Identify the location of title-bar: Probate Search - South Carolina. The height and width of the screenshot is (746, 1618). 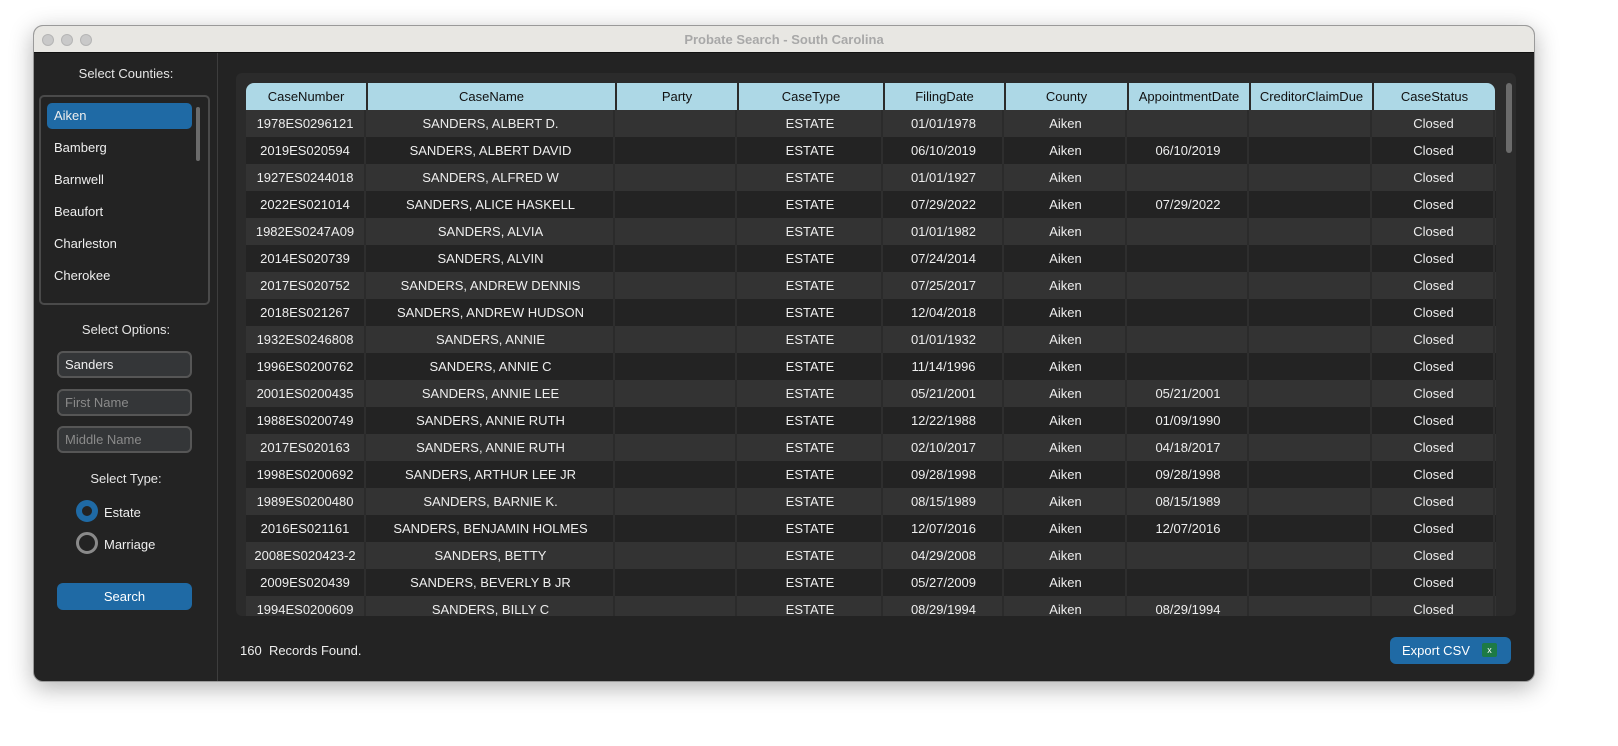
(784, 39).